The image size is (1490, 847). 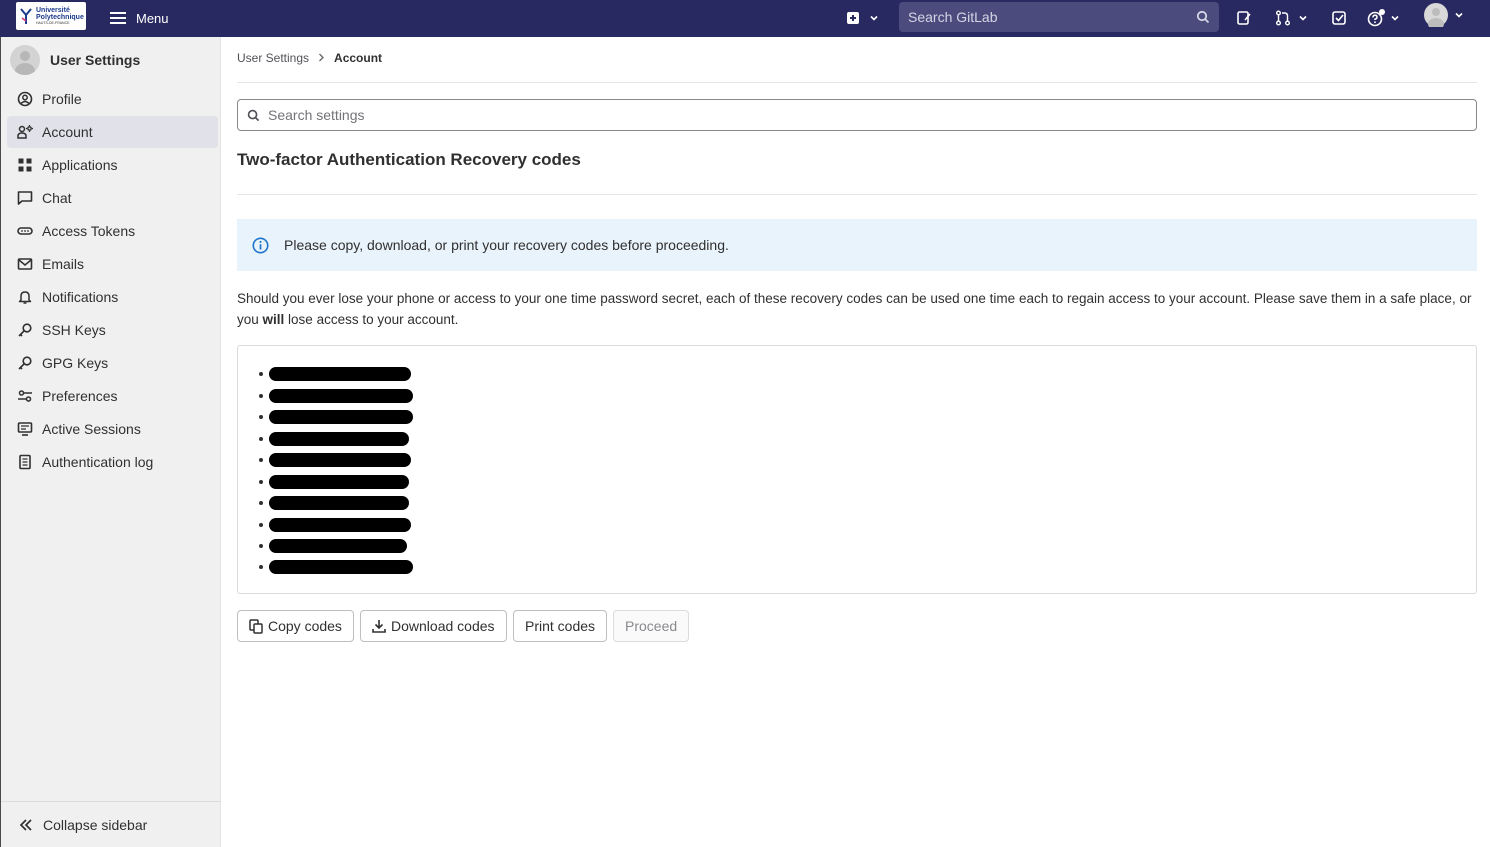 What do you see at coordinates (379, 626) in the screenshot?
I see `download-icon` at bounding box center [379, 626].